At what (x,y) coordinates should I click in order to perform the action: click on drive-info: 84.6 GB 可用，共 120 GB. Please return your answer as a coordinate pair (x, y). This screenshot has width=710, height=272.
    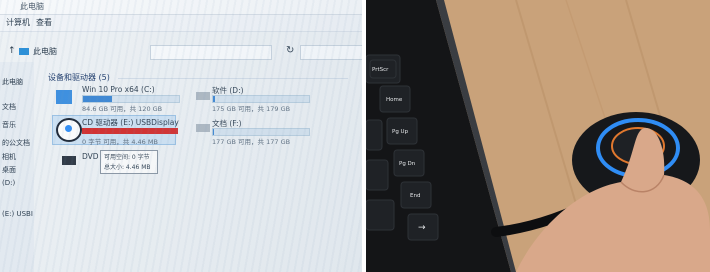
    Looking at the image, I should click on (122, 109).